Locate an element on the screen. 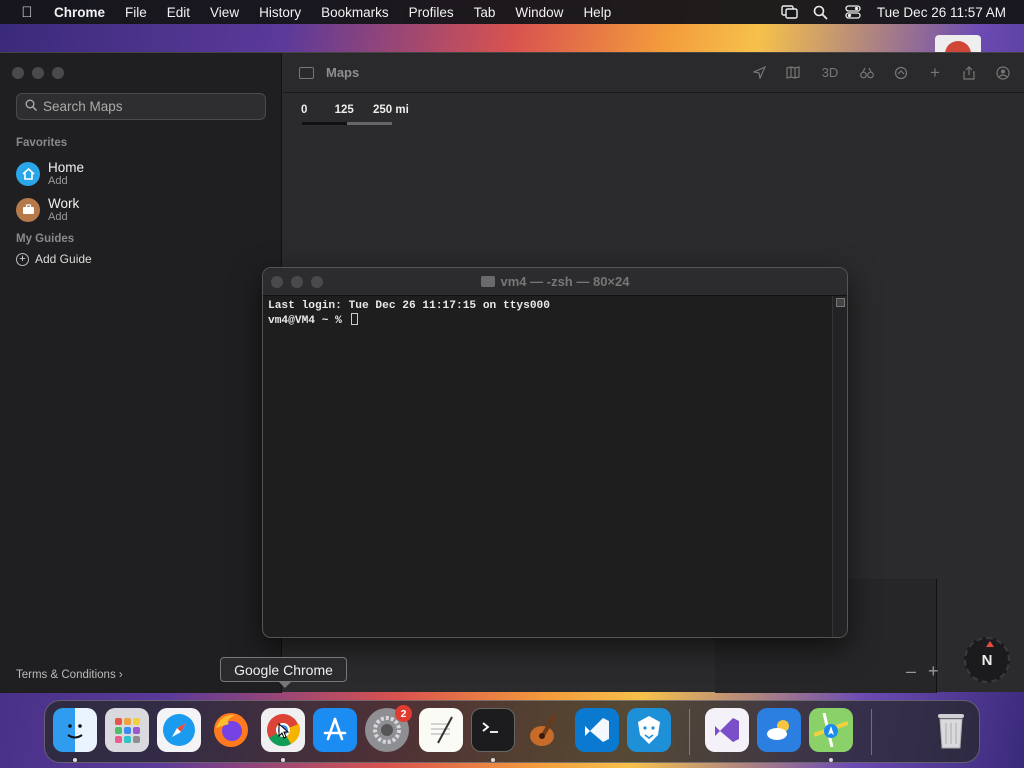 The width and height of the screenshot is (1024, 768). zoom-in-button: + is located at coordinates (933, 671).